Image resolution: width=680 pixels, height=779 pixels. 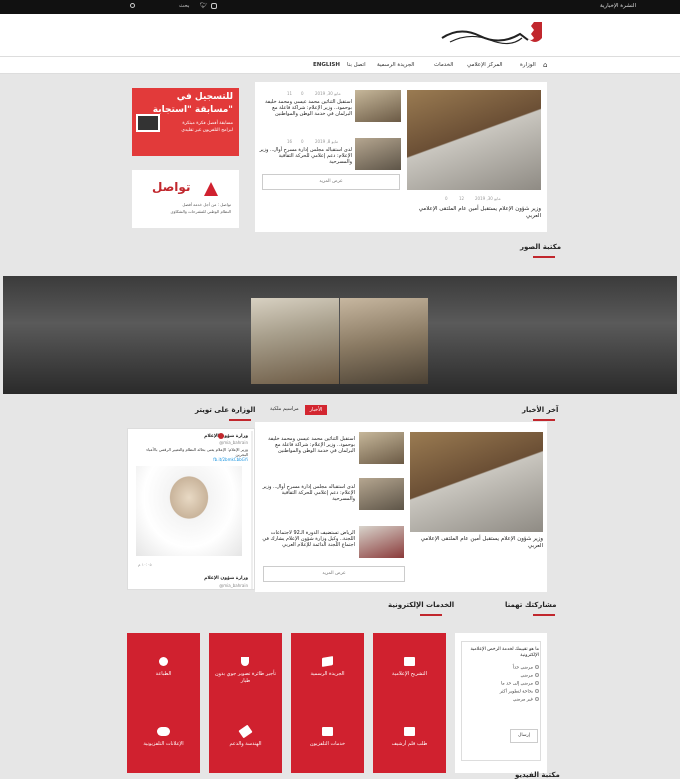 I want to click on hero-item-1-views: 11, so click(x=290, y=93).